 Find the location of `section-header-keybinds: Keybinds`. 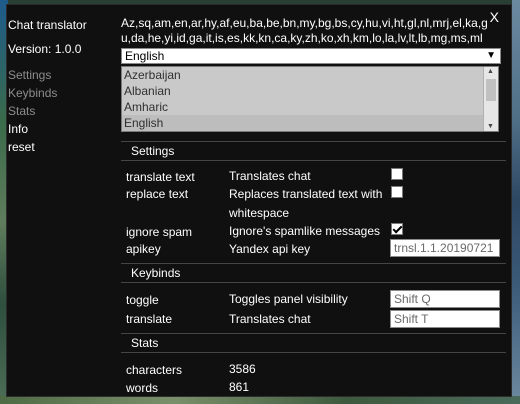

section-header-keybinds: Keybinds is located at coordinates (313, 273).